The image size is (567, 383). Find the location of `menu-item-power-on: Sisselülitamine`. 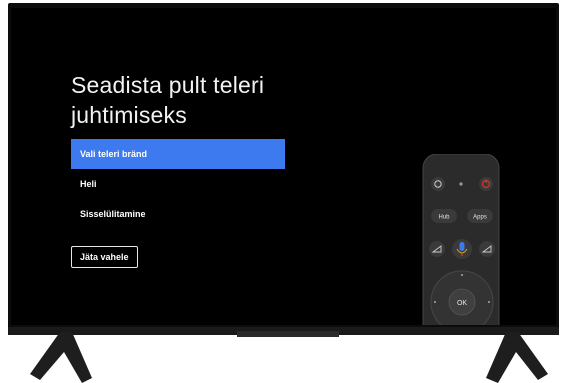

menu-item-power-on: Sisselülitamine is located at coordinates (178, 214).